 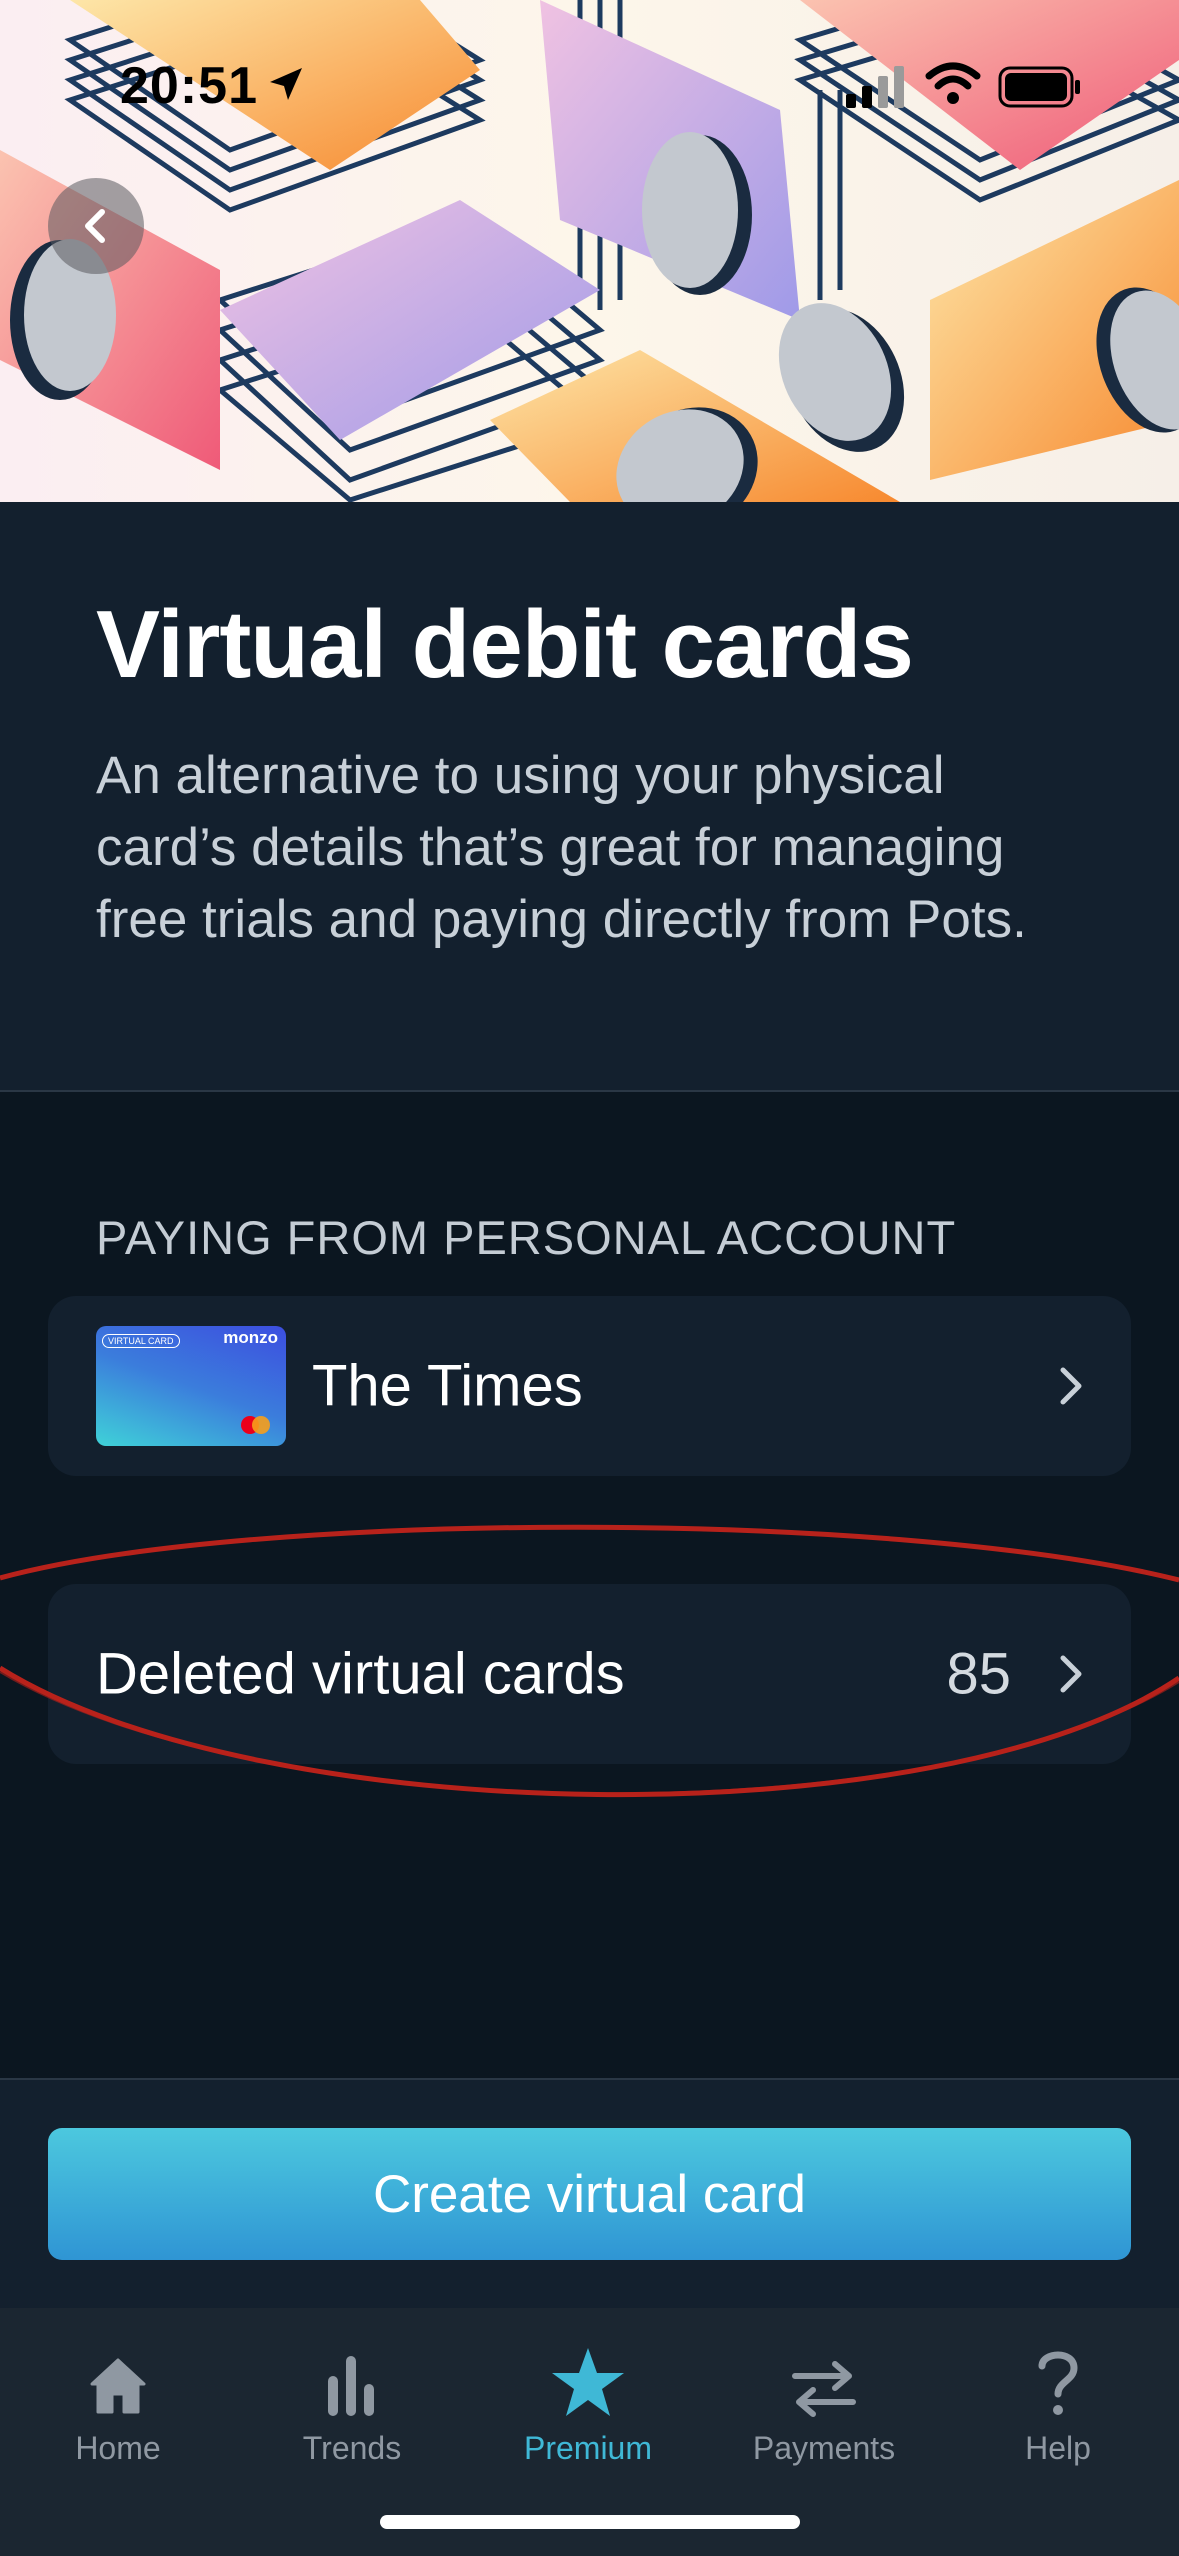 What do you see at coordinates (824, 2389) in the screenshot?
I see `transfer-arrows-icon` at bounding box center [824, 2389].